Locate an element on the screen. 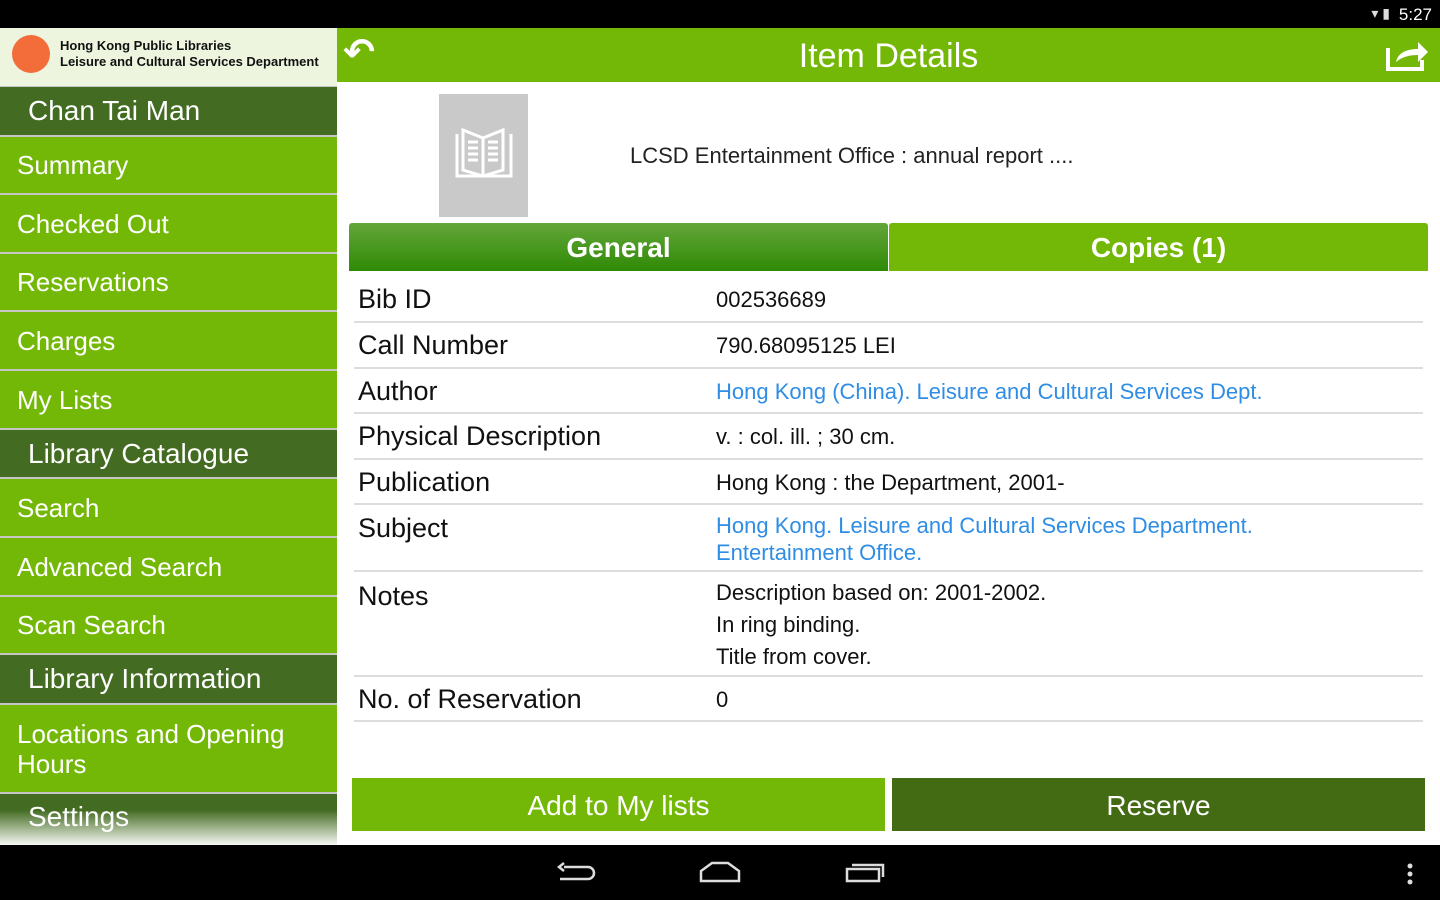  detail-value: Title from cover. is located at coordinates (794, 656).